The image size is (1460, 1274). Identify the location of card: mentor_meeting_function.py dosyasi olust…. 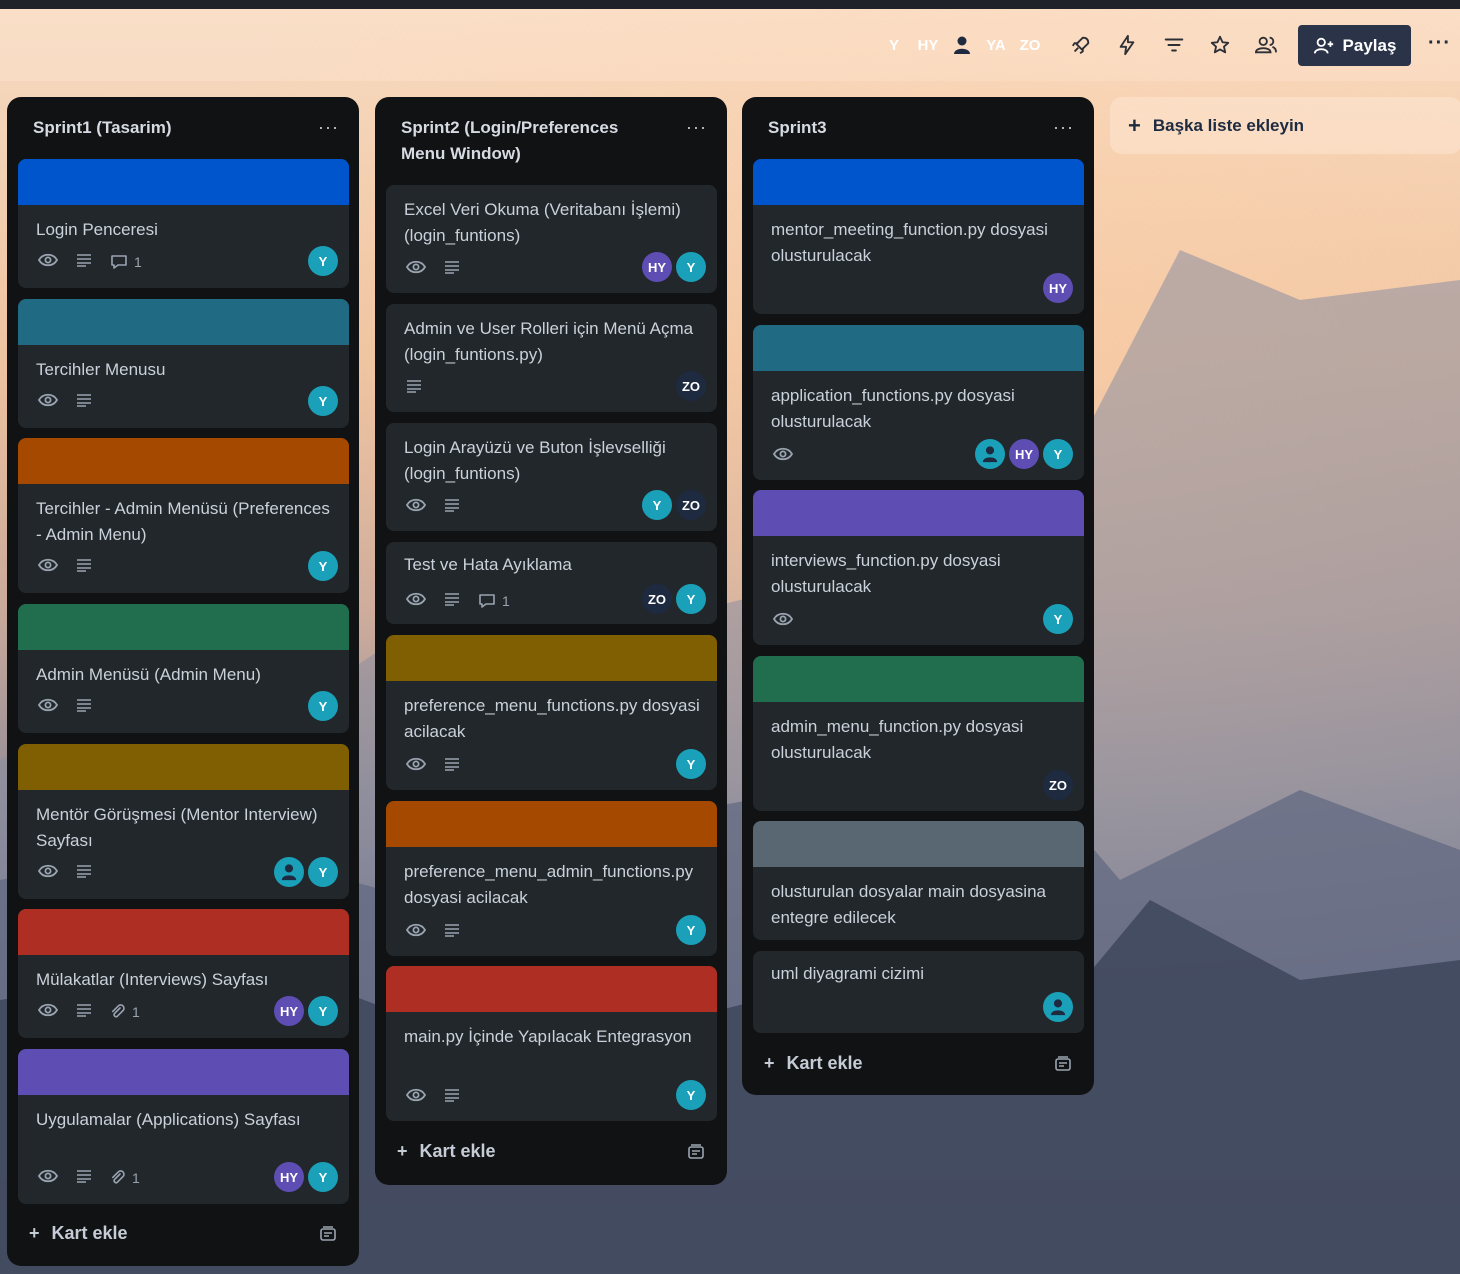
(918, 236).